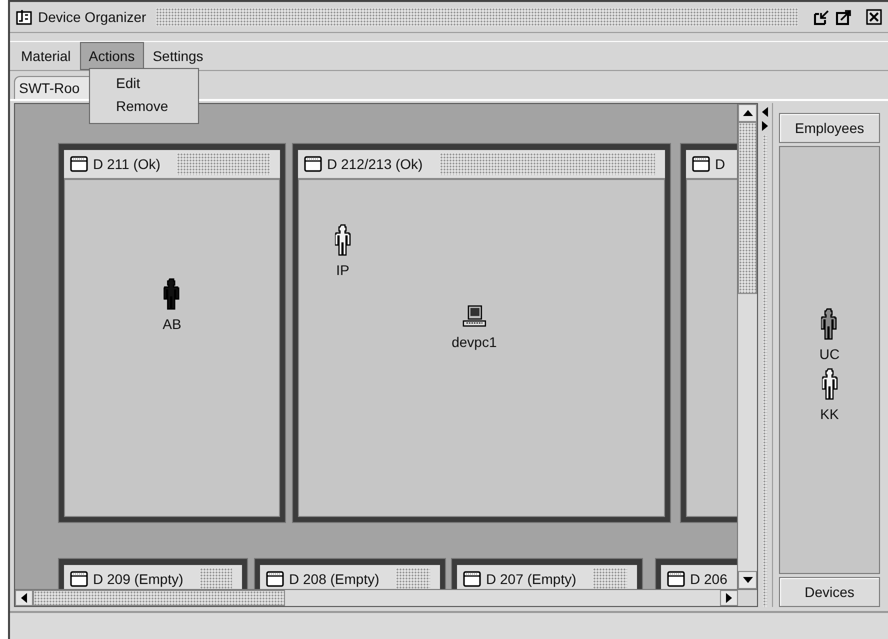  Describe the element at coordinates (829, 592) in the screenshot. I see `devices-button: Devices` at that location.